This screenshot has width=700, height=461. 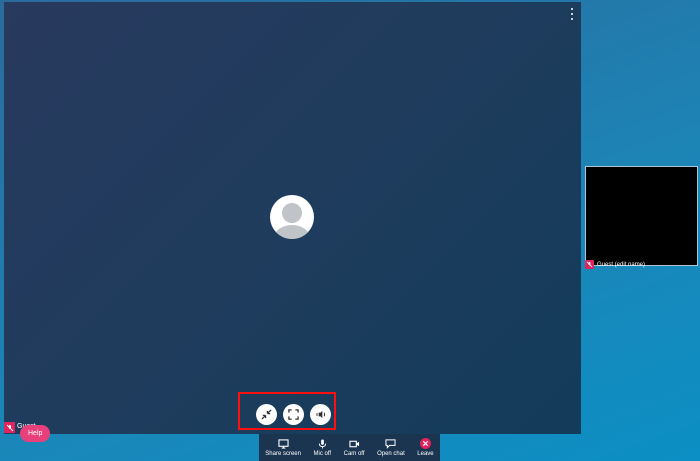 What do you see at coordinates (354, 447) in the screenshot?
I see `camera-toggle-button: Cam off` at bounding box center [354, 447].